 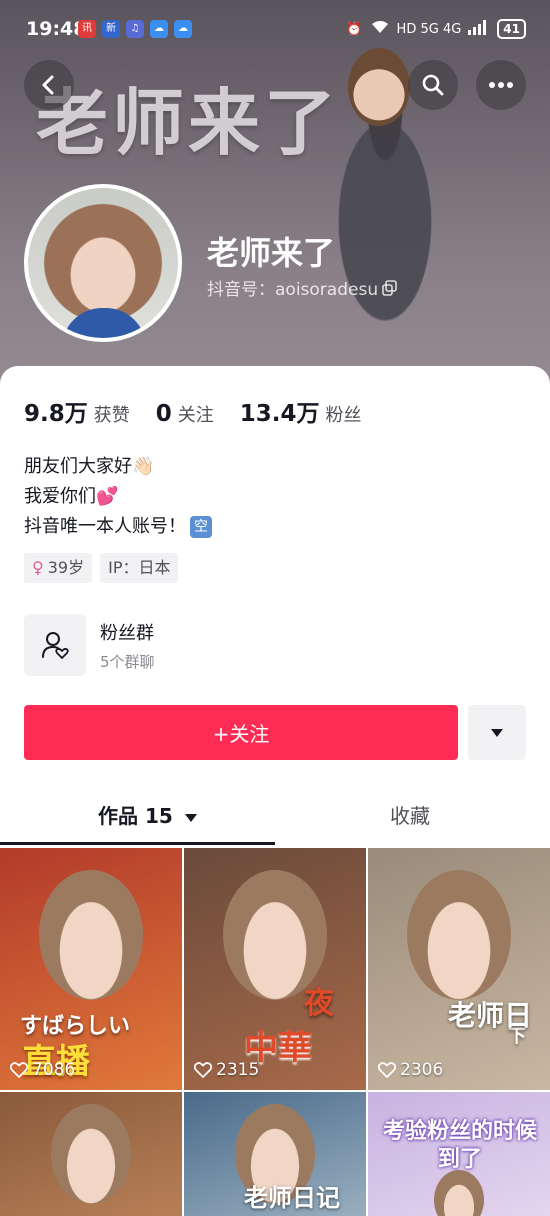 I want to click on status-bar: 19:48 讯新 ♫ ☁ ☁ ⏰ HD 5G 4G 41, so click(x=275, y=30).